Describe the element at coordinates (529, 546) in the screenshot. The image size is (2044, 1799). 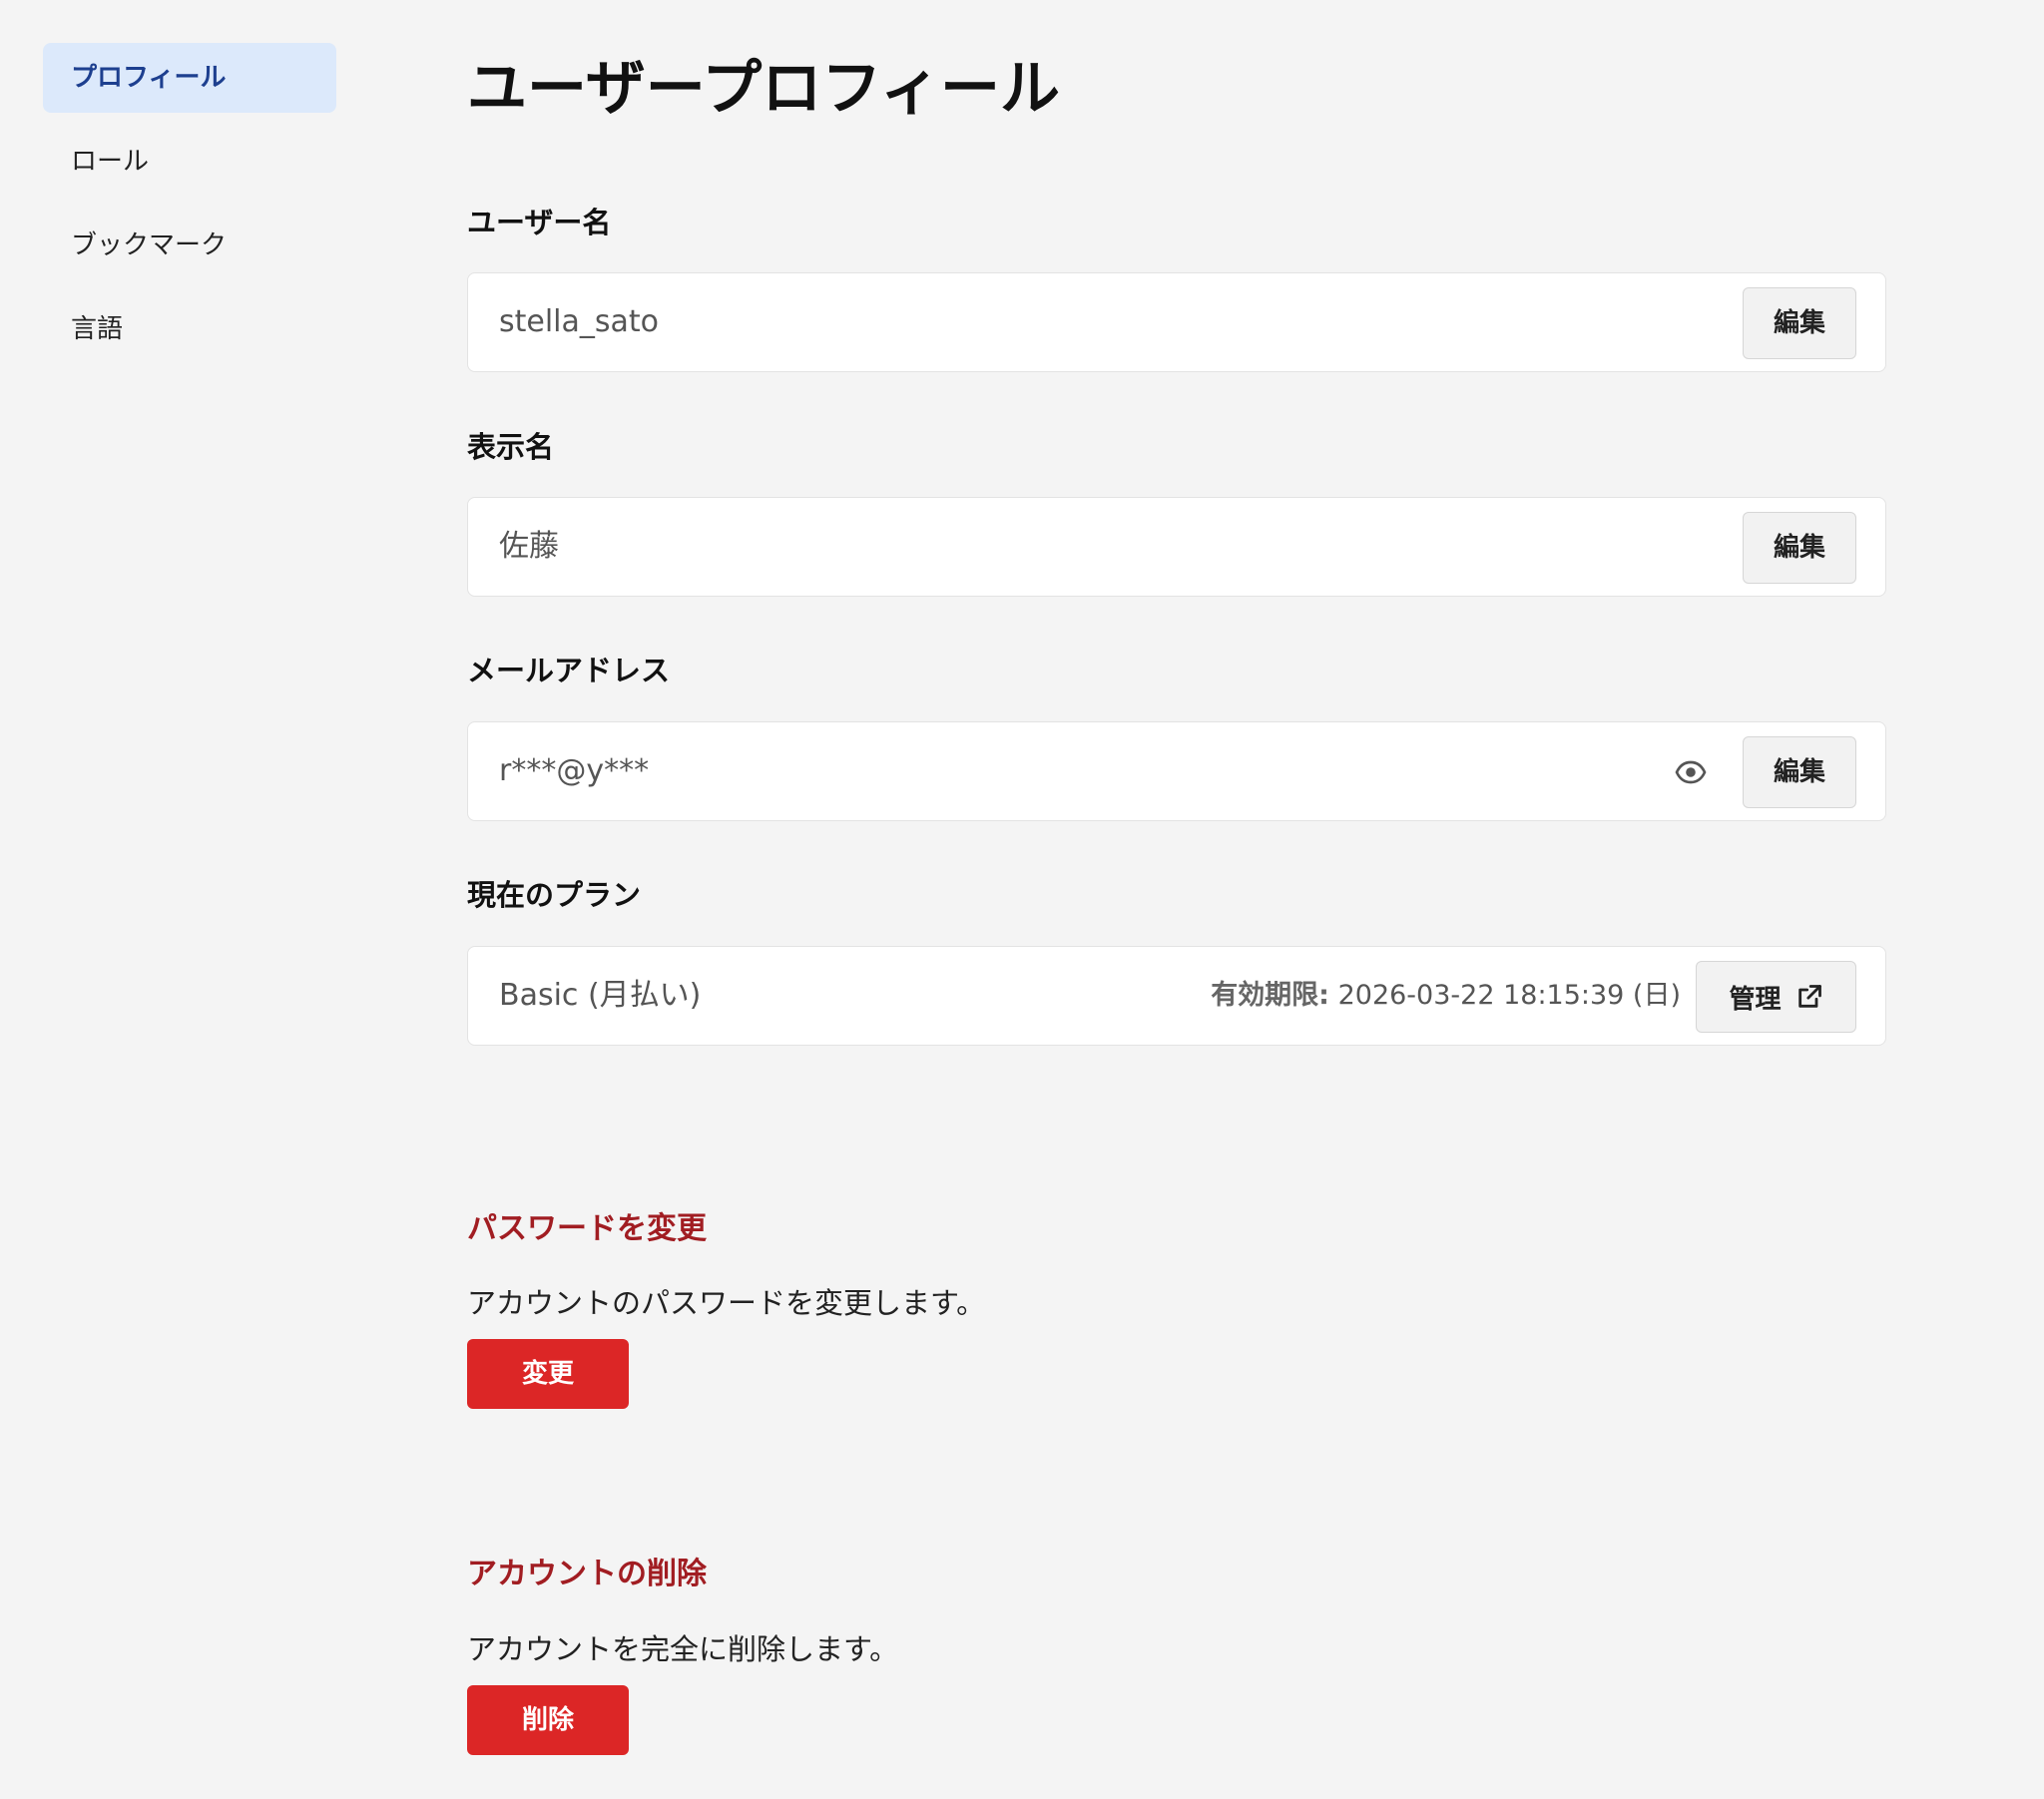
I see `display-name-value: 佐藤` at that location.